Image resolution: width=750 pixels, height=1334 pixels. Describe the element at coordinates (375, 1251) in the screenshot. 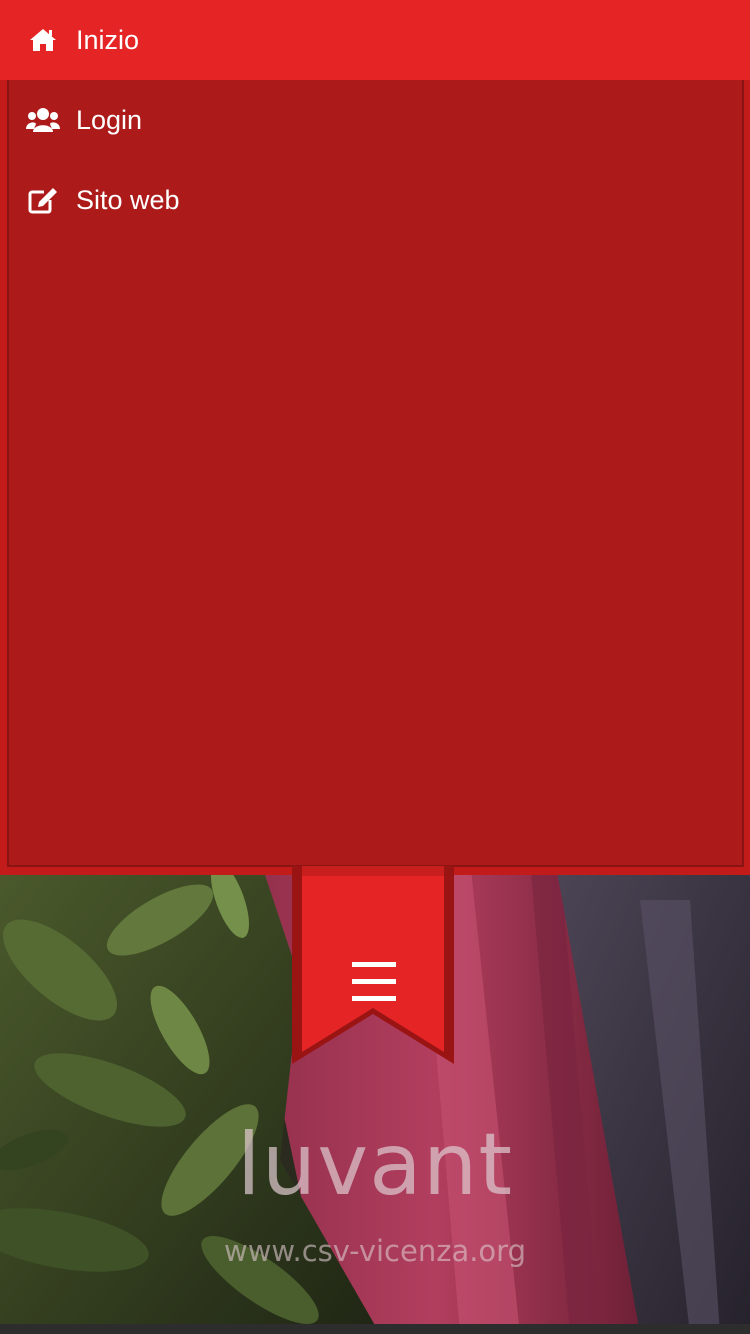

I see `site-url: www.csv-vicenza.org` at that location.